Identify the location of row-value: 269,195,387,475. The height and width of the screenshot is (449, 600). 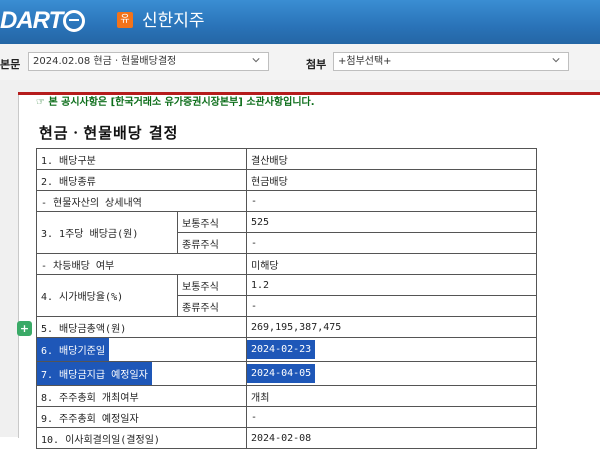
(391, 327).